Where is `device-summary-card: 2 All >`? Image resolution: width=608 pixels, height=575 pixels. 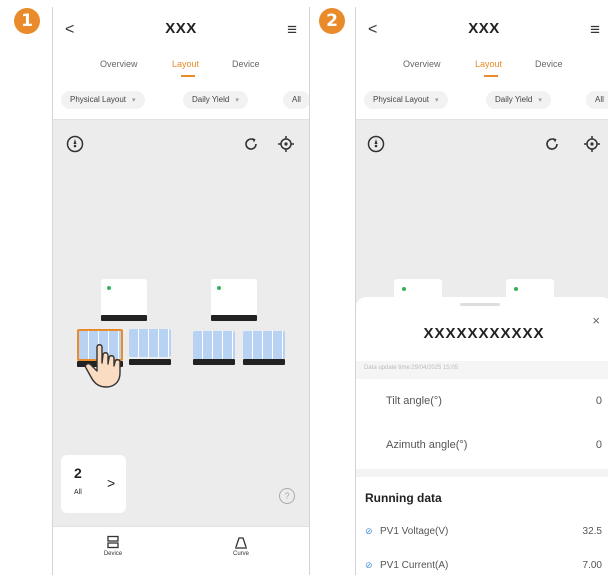
device-summary-card: 2 All > is located at coordinates (93, 484).